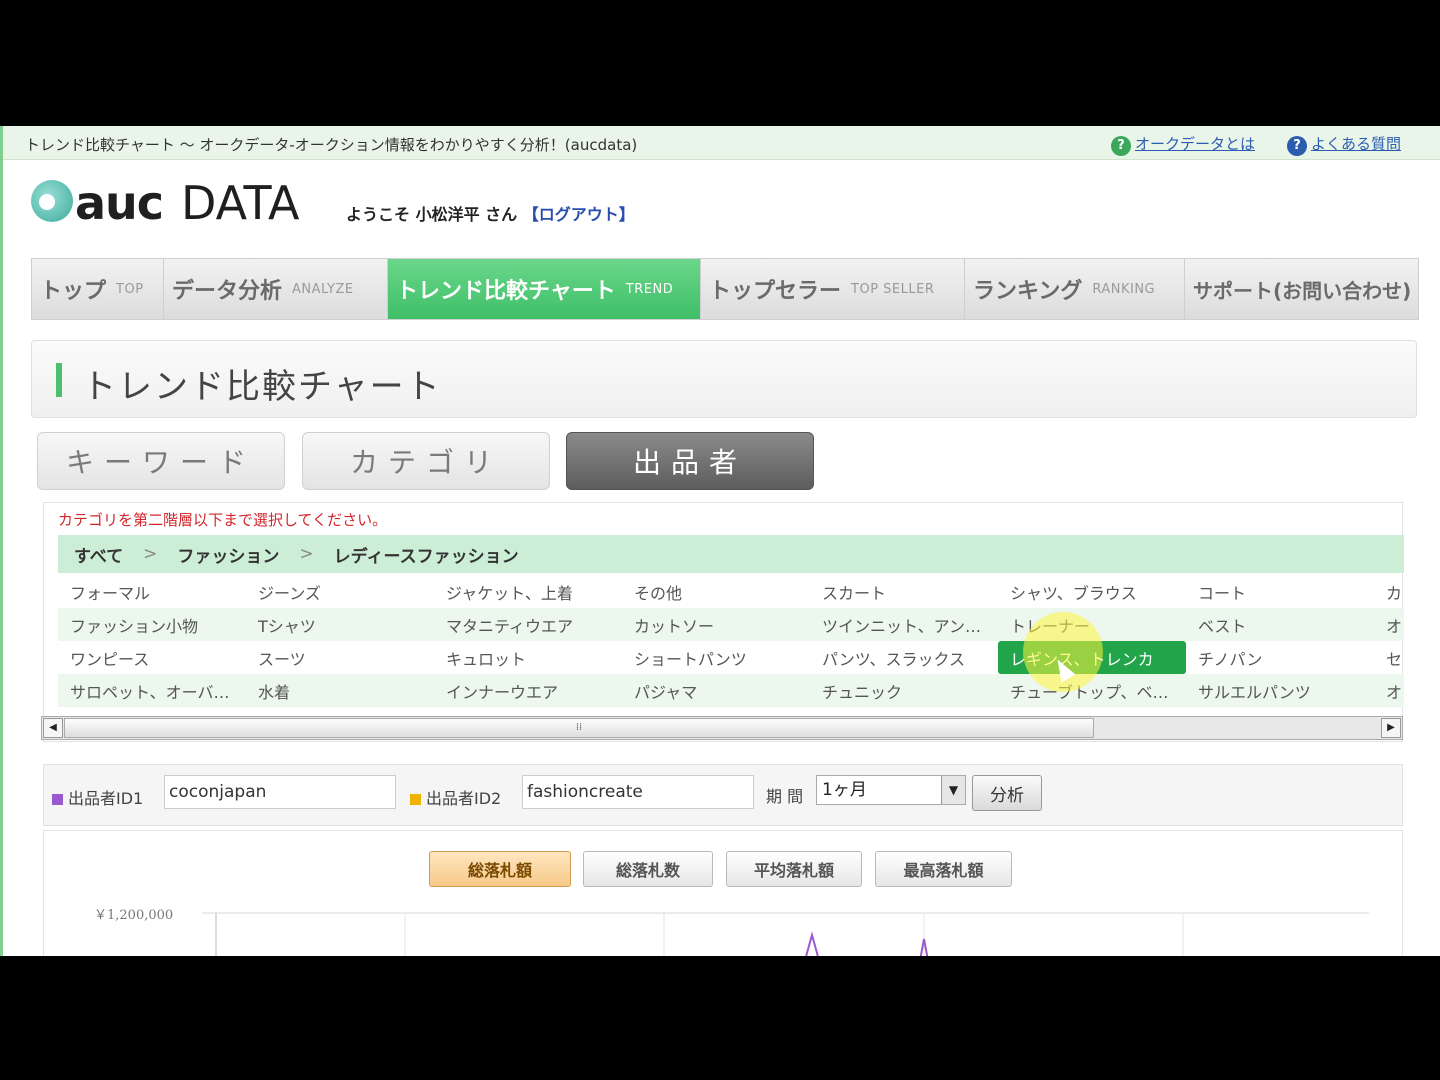 The width and height of the screenshot is (1440, 1080). Describe the element at coordinates (1391, 591) in the screenshot. I see `category-item: カ` at that location.